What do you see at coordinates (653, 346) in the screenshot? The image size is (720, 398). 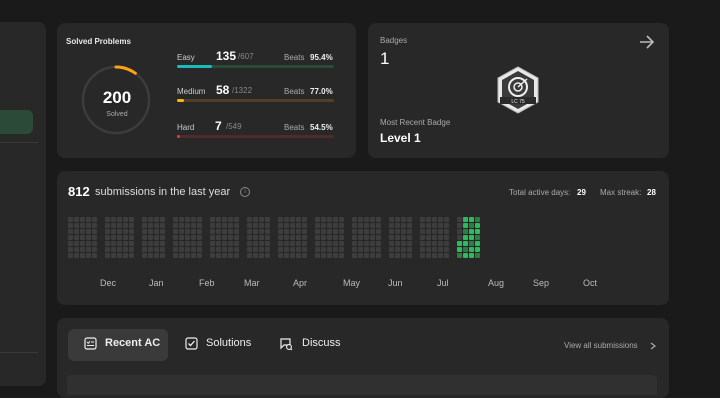 I see `chevron-right-icon` at bounding box center [653, 346].